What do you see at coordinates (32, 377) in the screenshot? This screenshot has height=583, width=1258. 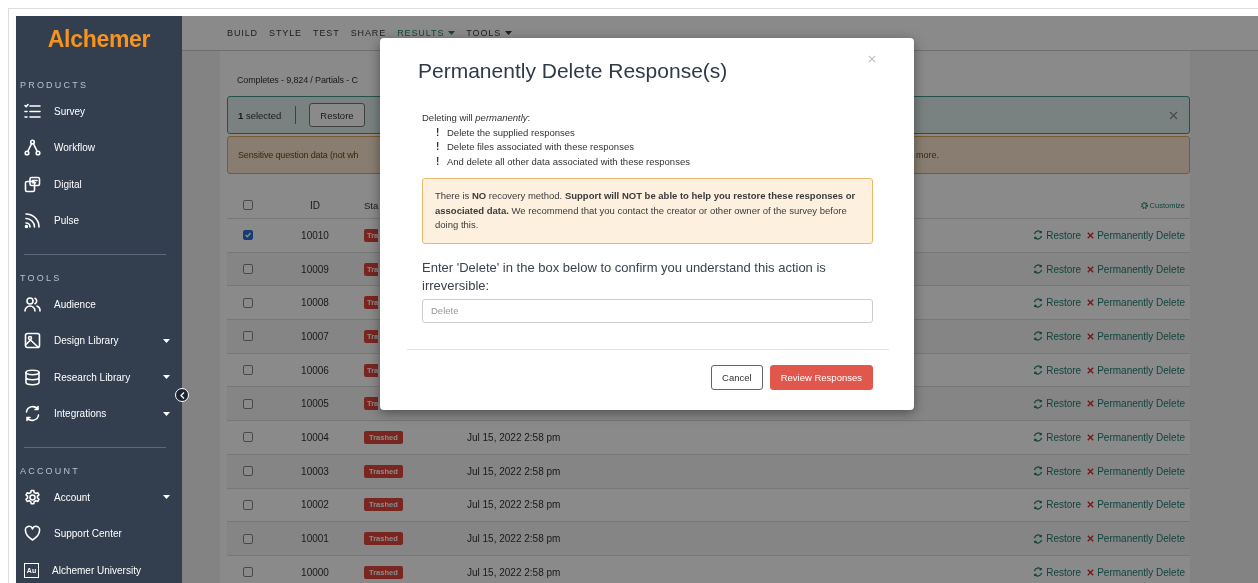 I see `database-icon` at bounding box center [32, 377].